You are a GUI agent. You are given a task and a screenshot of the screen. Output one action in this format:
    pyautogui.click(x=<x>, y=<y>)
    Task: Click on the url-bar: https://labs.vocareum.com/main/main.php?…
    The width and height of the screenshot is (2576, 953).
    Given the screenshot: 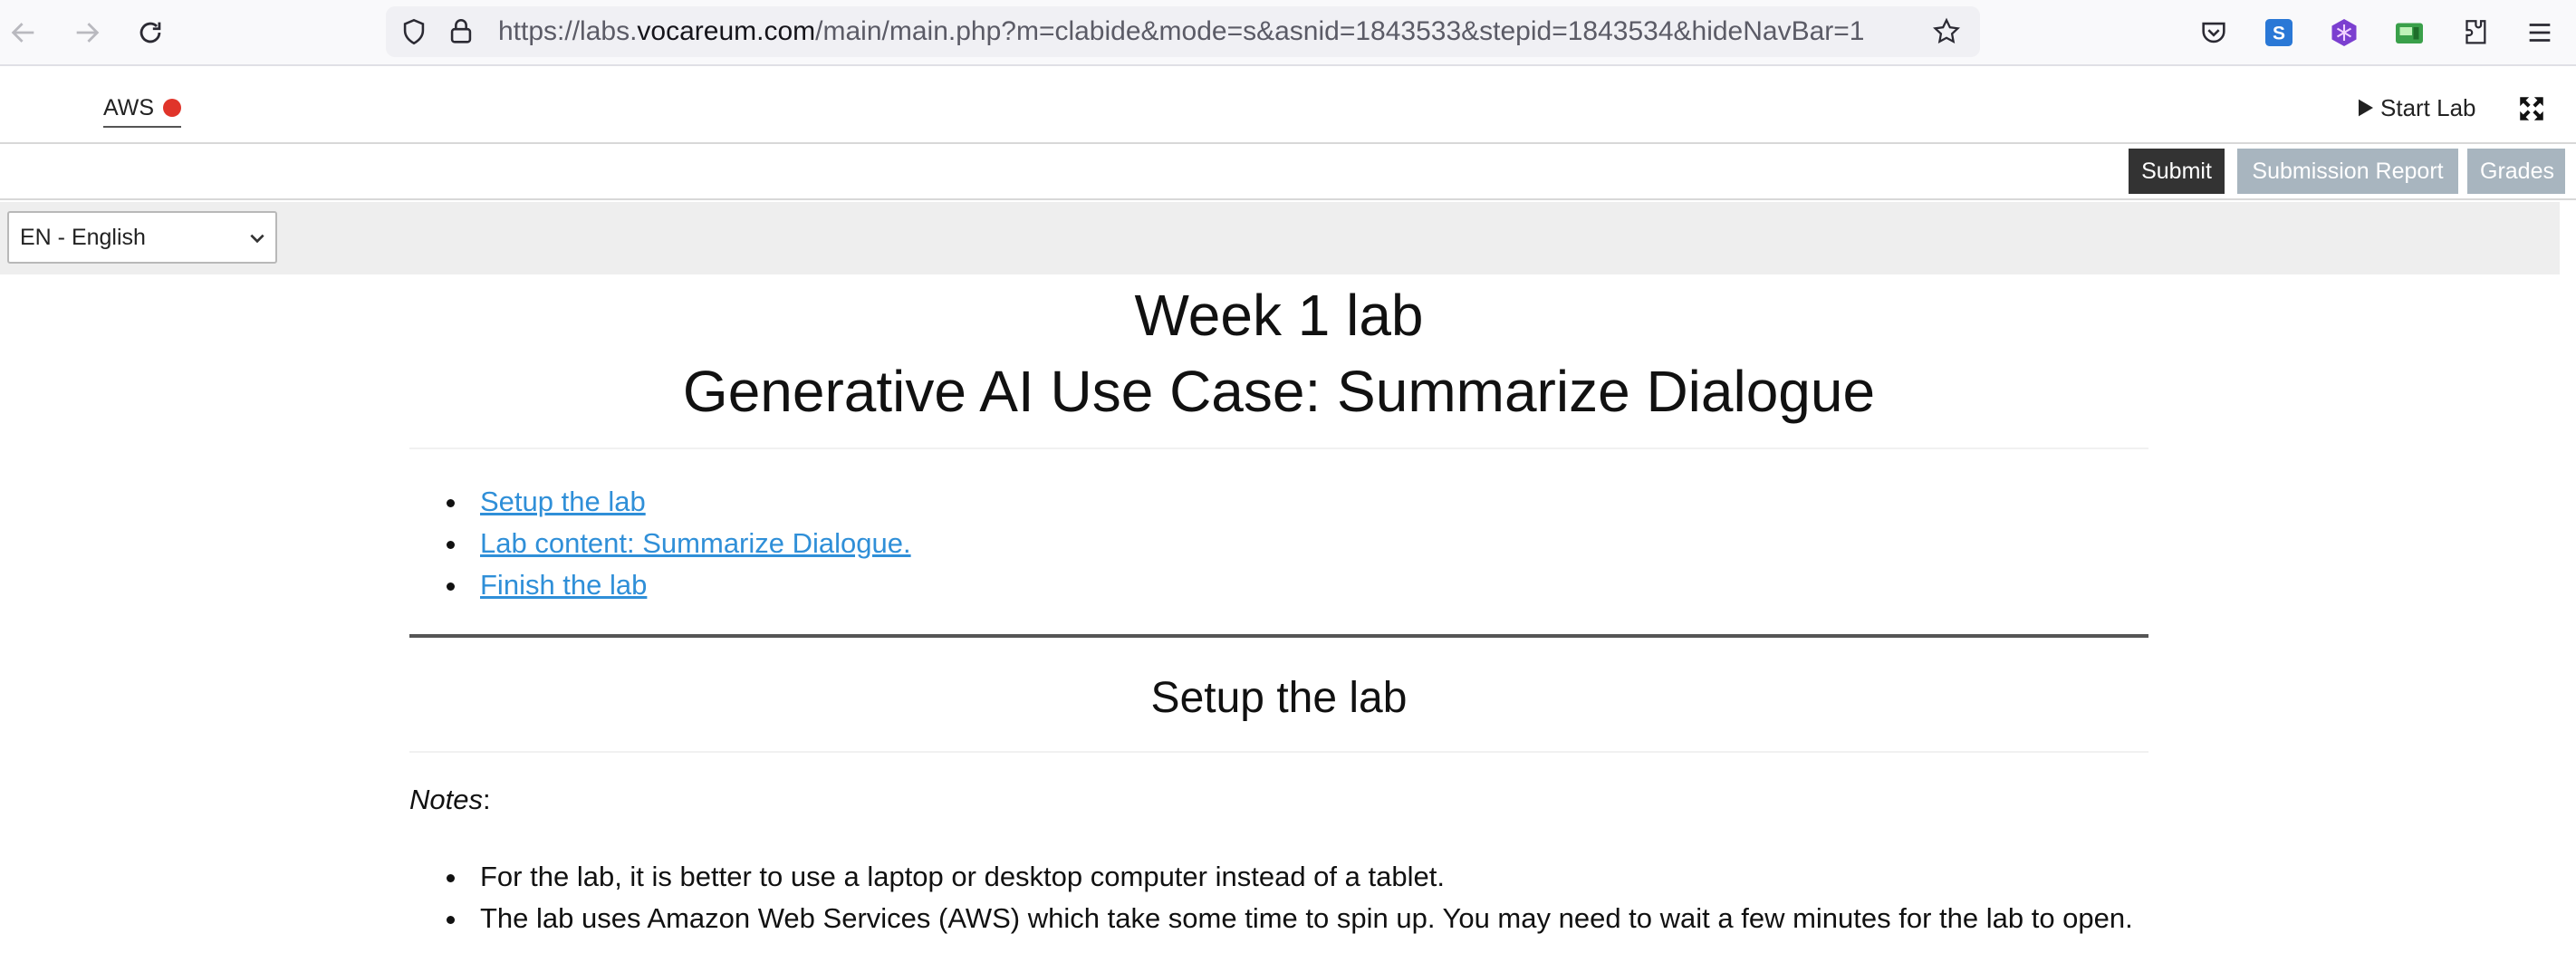 What is the action you would take?
    pyautogui.click(x=1183, y=32)
    